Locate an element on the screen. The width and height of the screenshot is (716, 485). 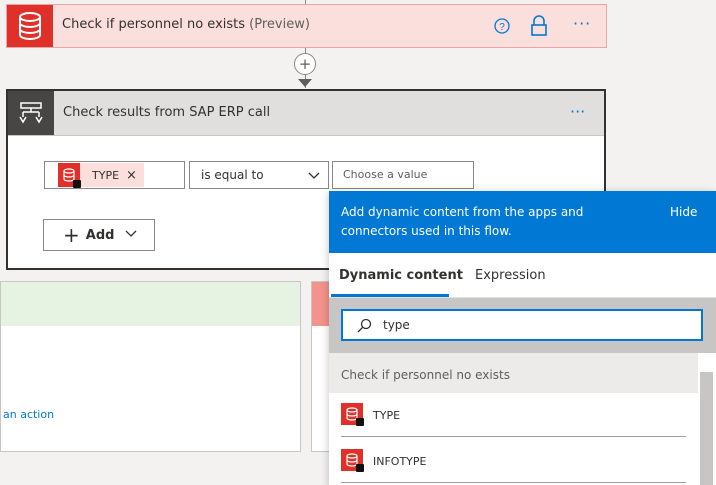
search-zone: type is located at coordinates (522, 325).